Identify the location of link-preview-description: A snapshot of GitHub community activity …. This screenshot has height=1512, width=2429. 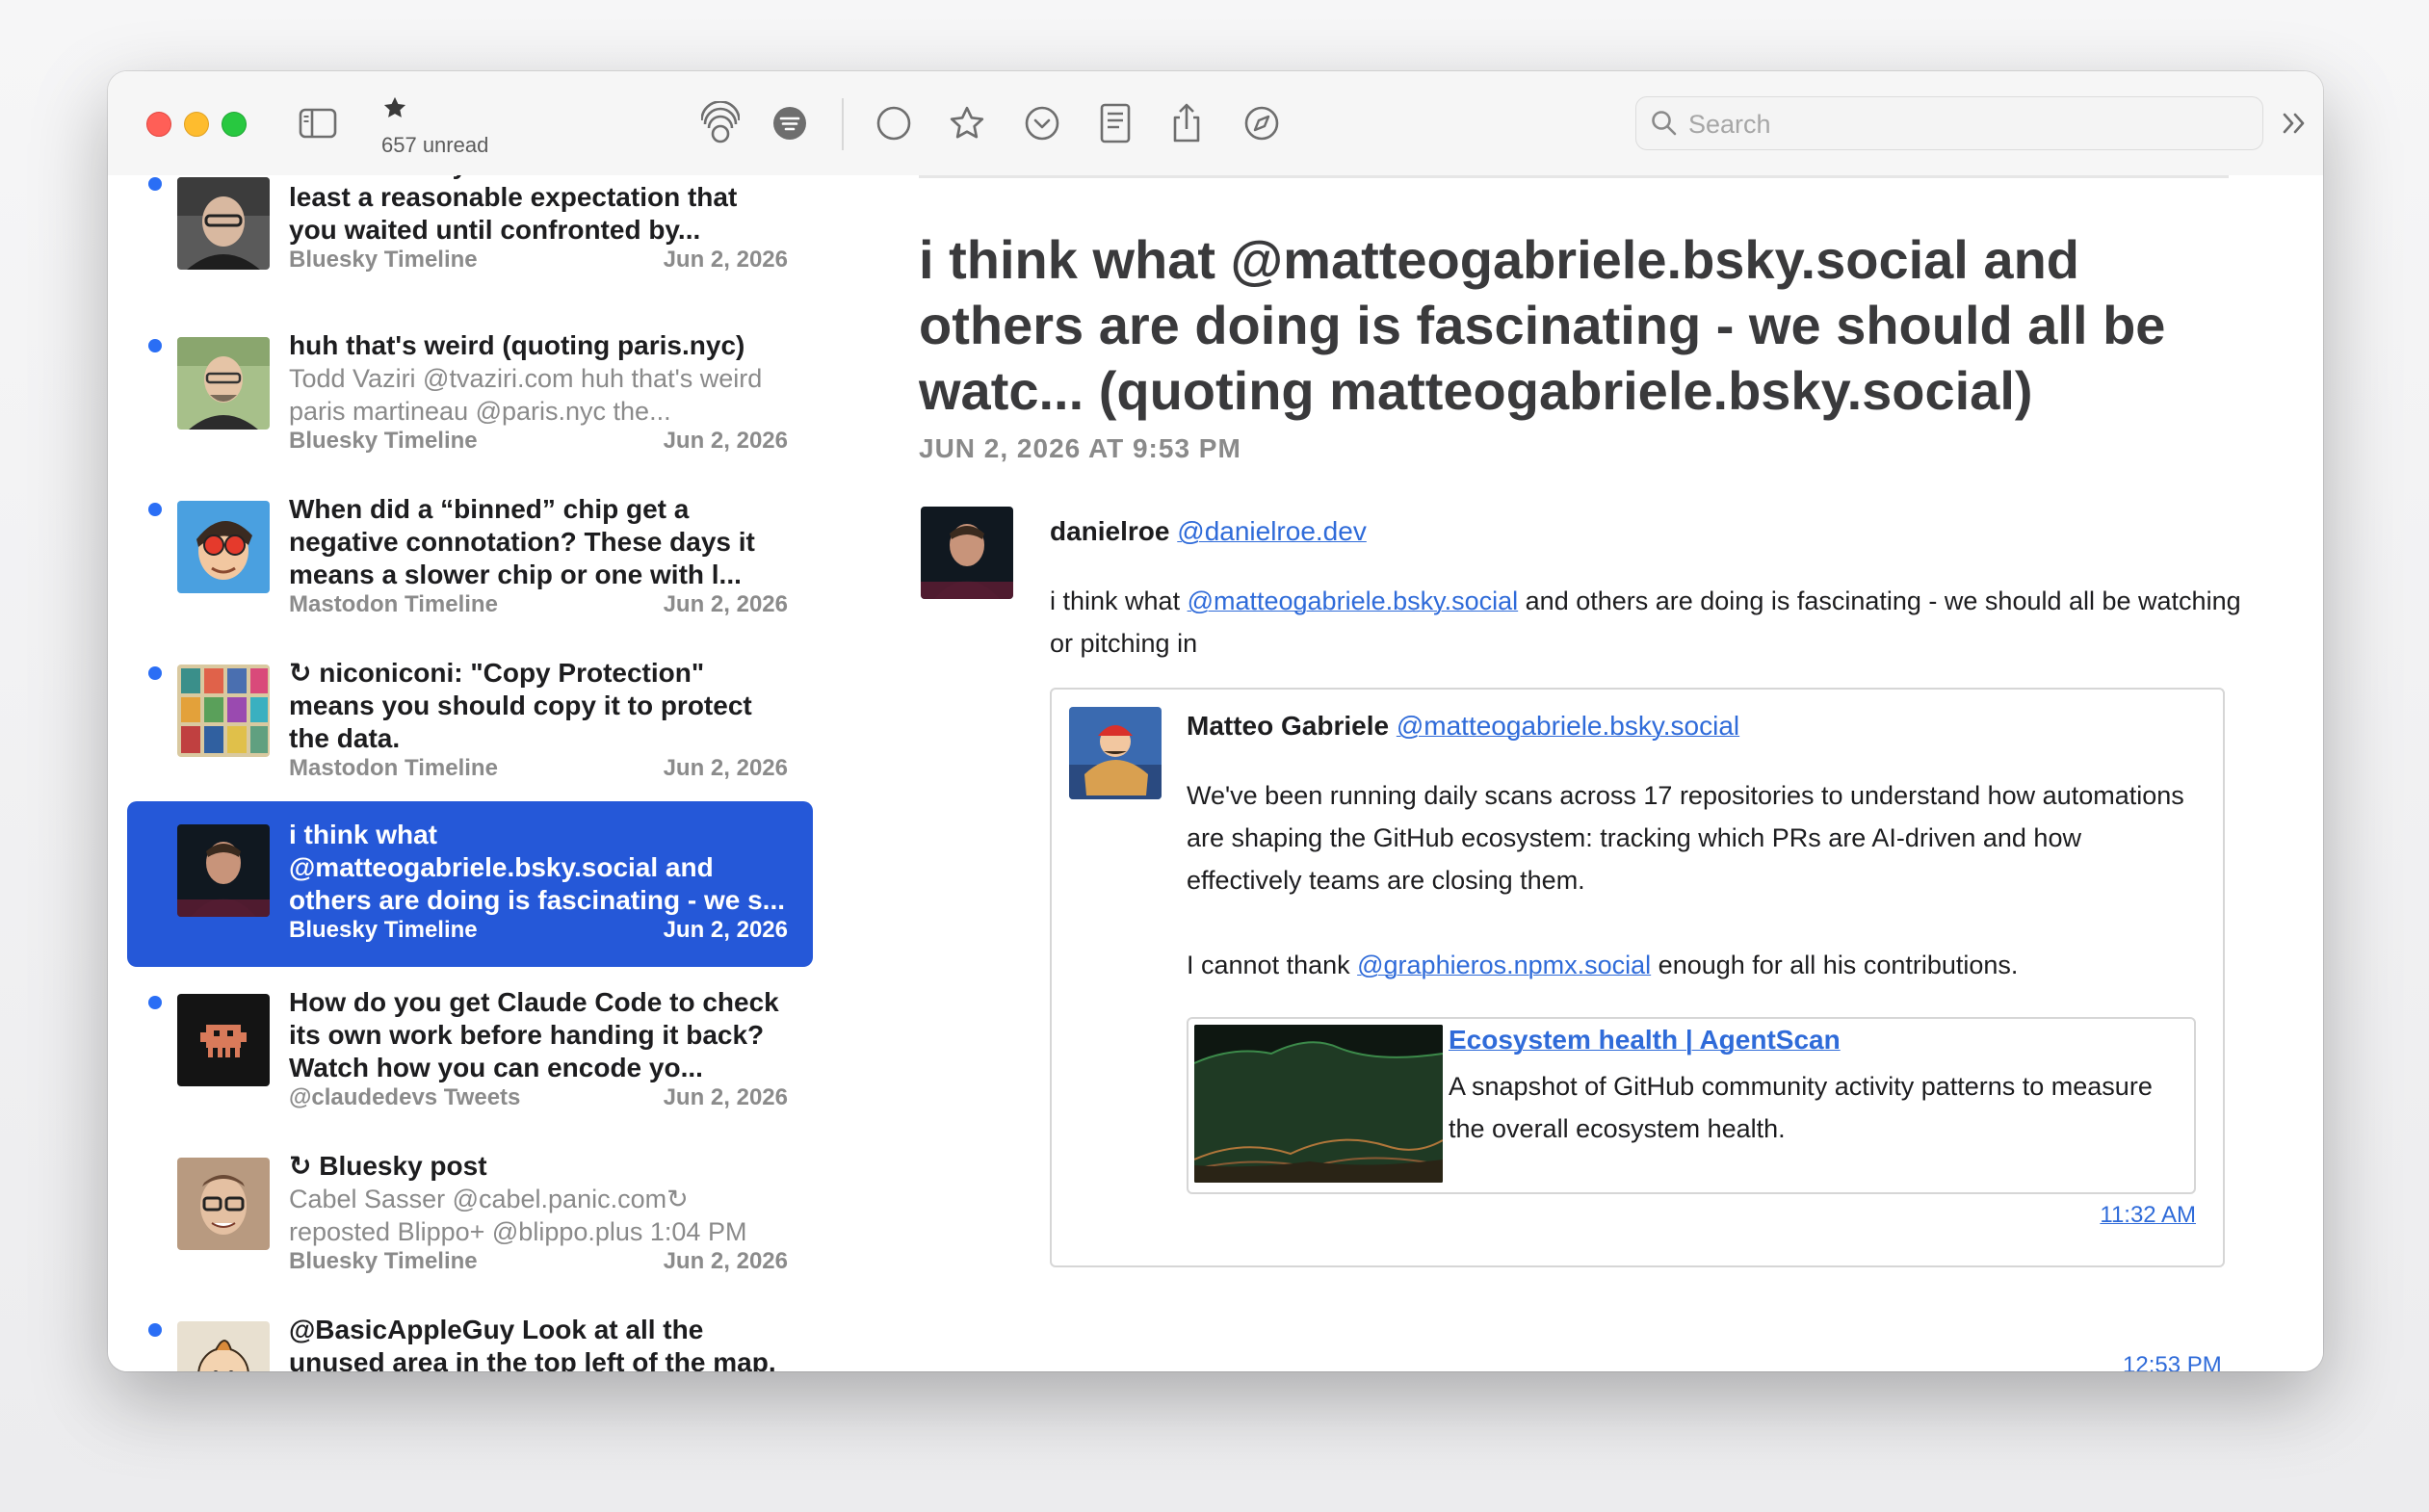
(1801, 1107).